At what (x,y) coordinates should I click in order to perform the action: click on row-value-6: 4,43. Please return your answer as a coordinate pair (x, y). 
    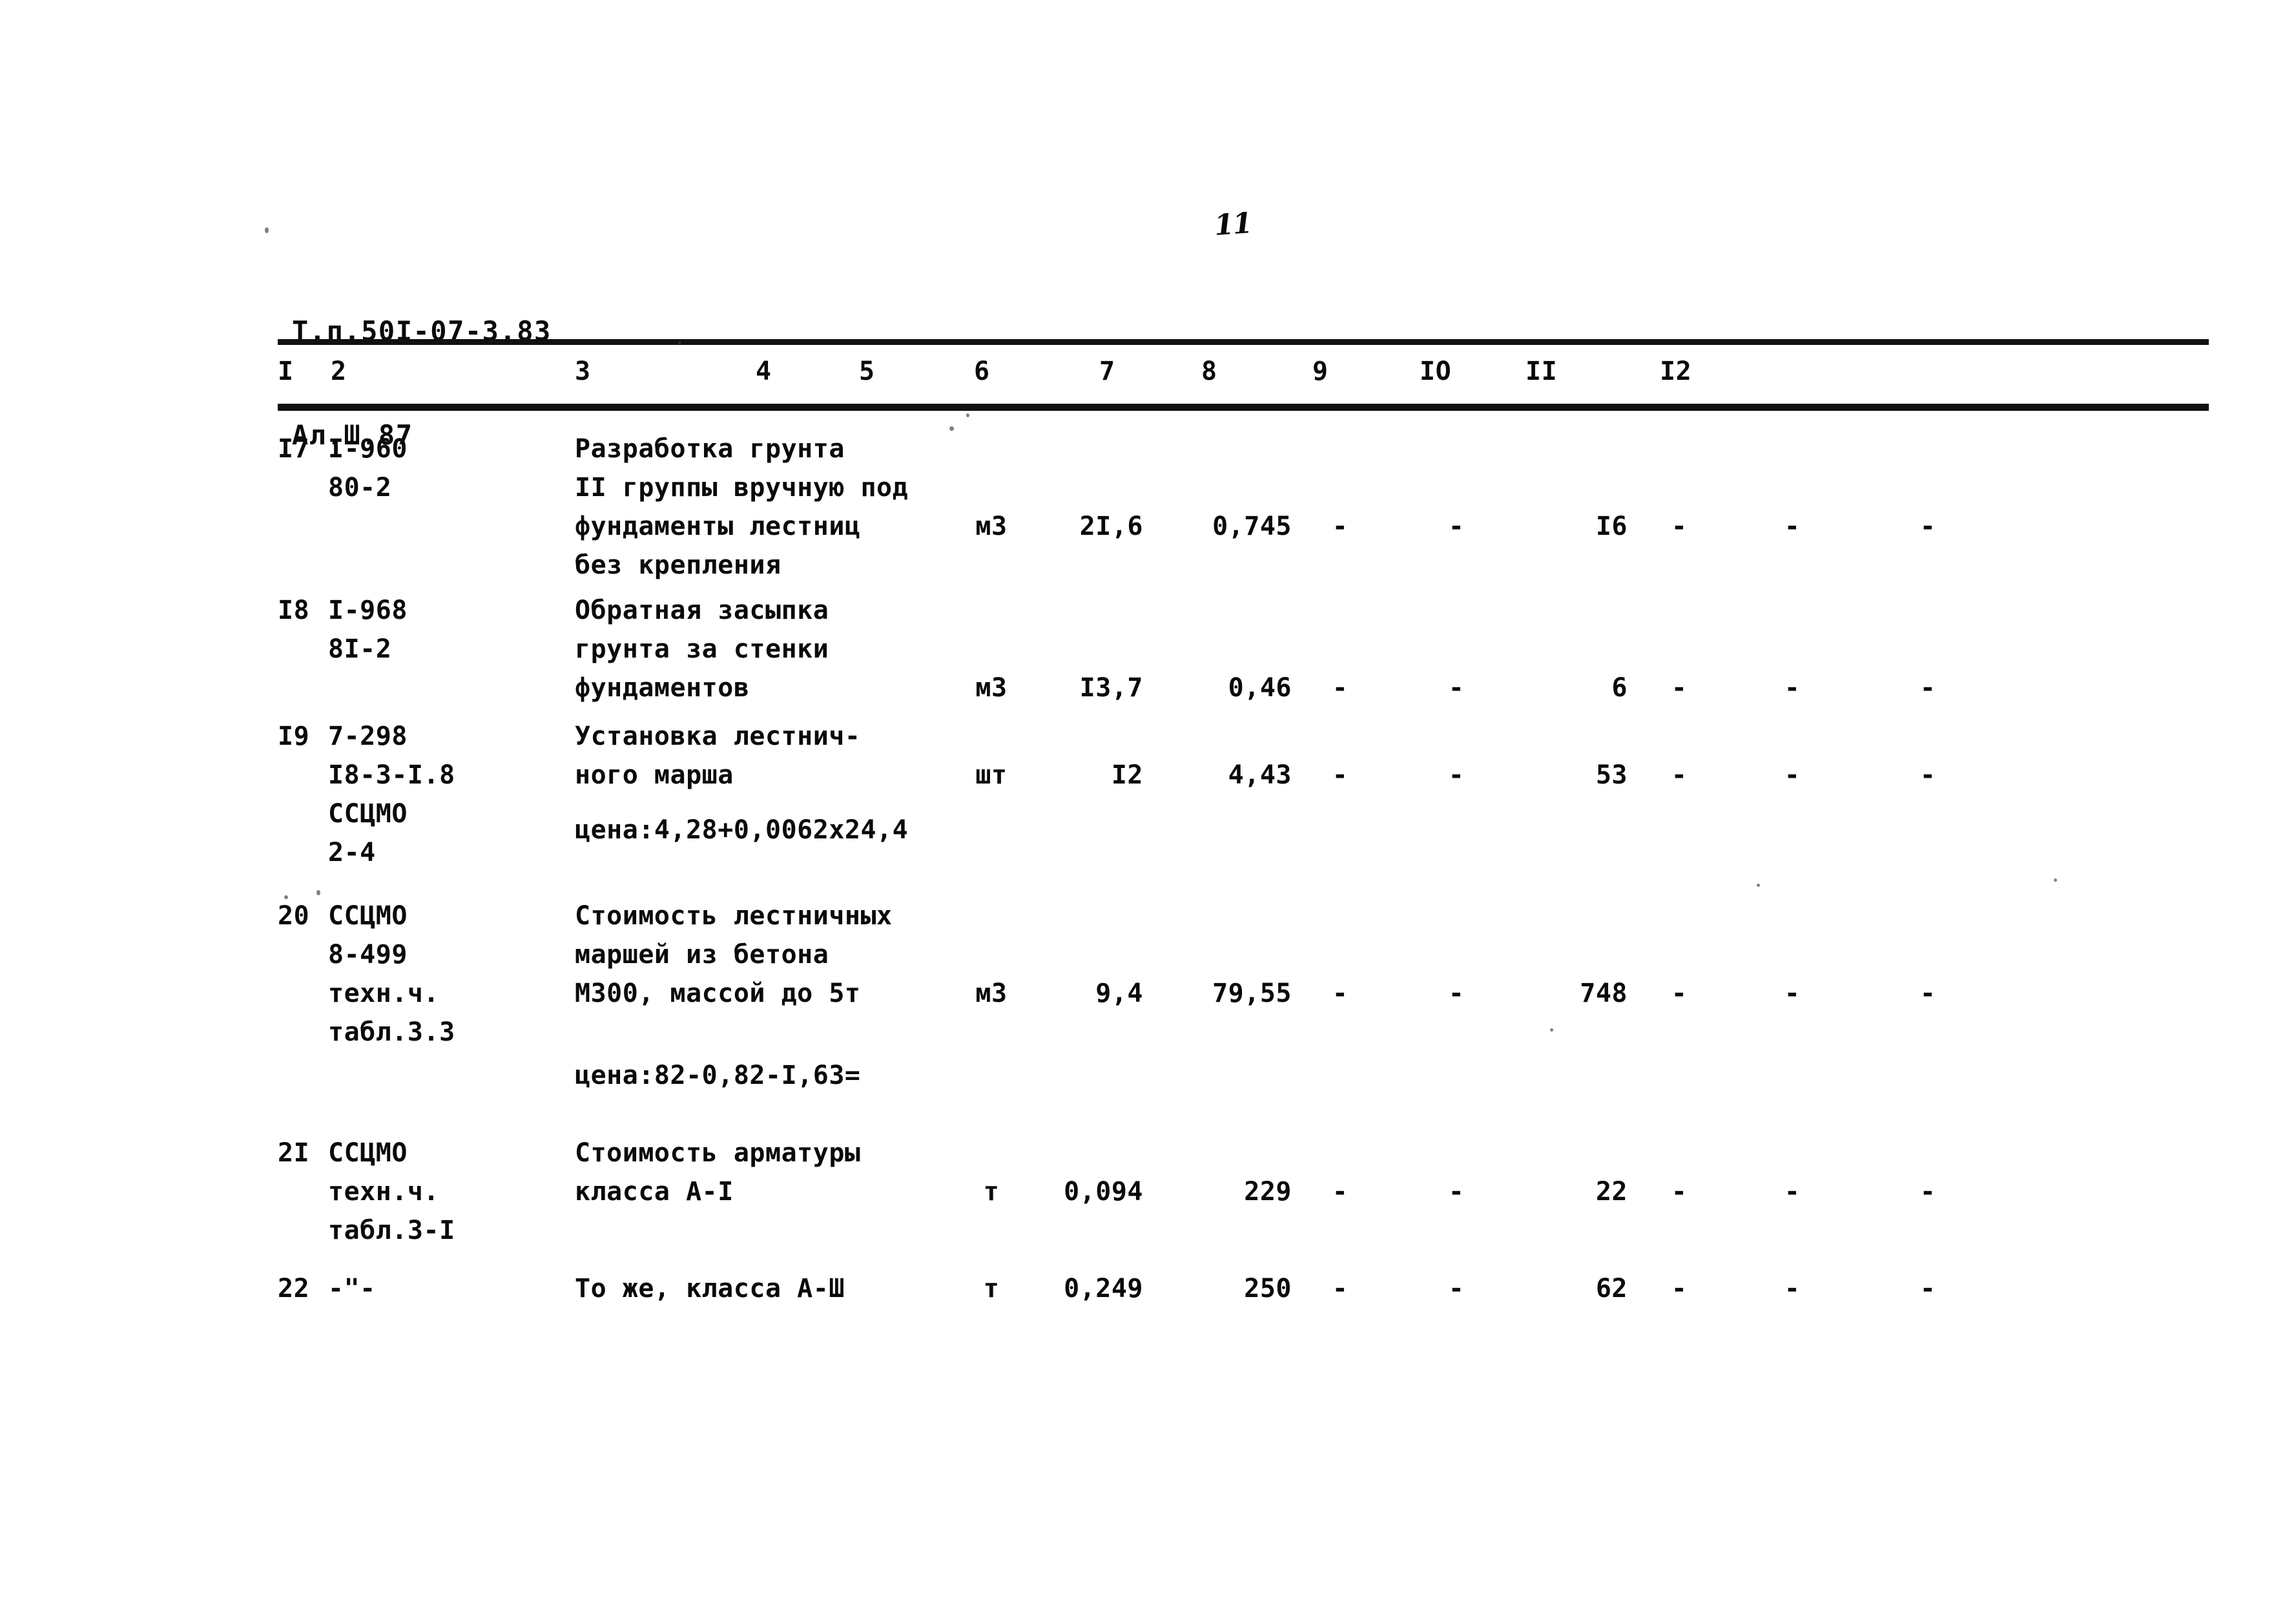
    Looking at the image, I should click on (1260, 775).